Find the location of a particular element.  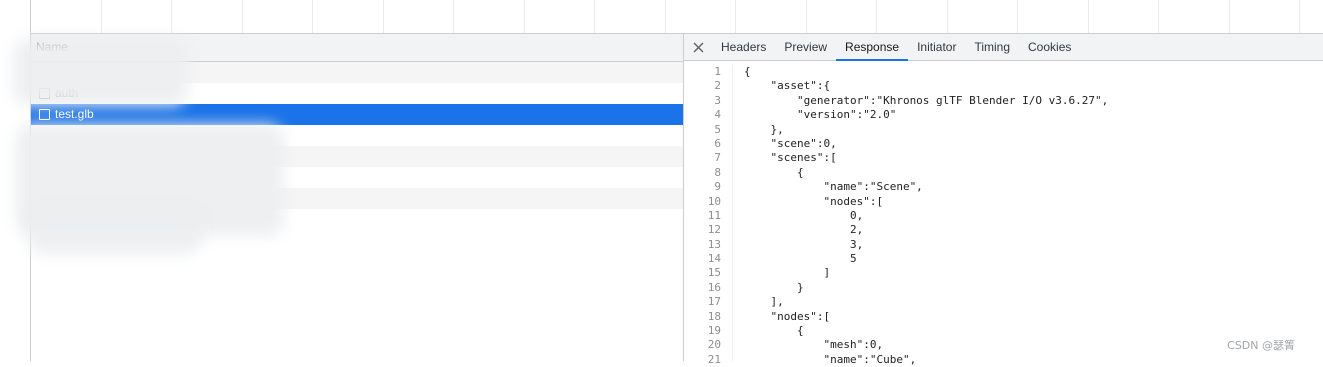

line-number: 2 is located at coordinates (717, 86).